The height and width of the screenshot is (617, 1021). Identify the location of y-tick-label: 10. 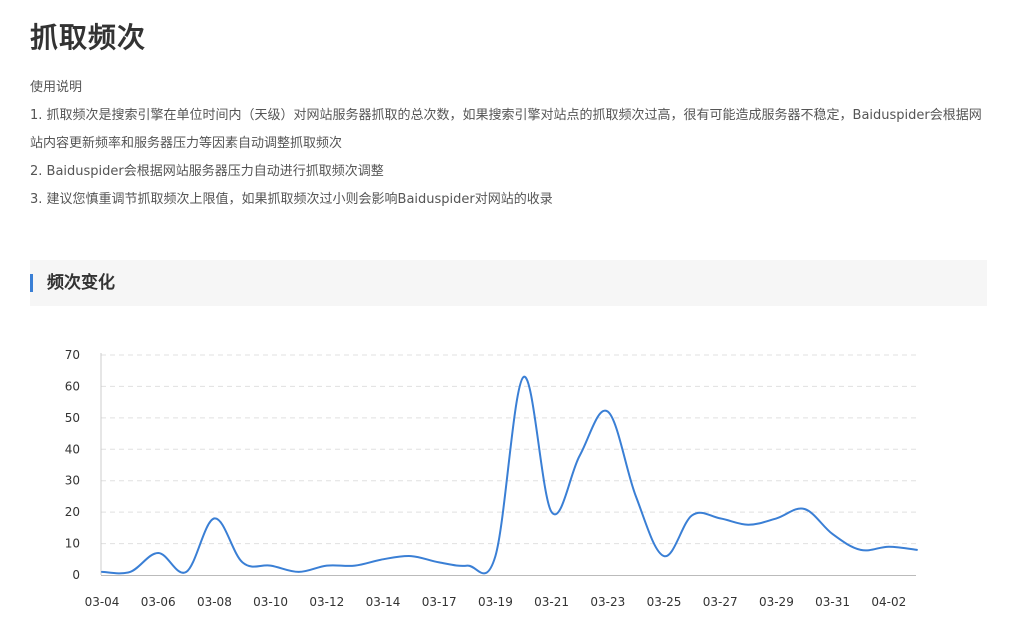
(72, 544).